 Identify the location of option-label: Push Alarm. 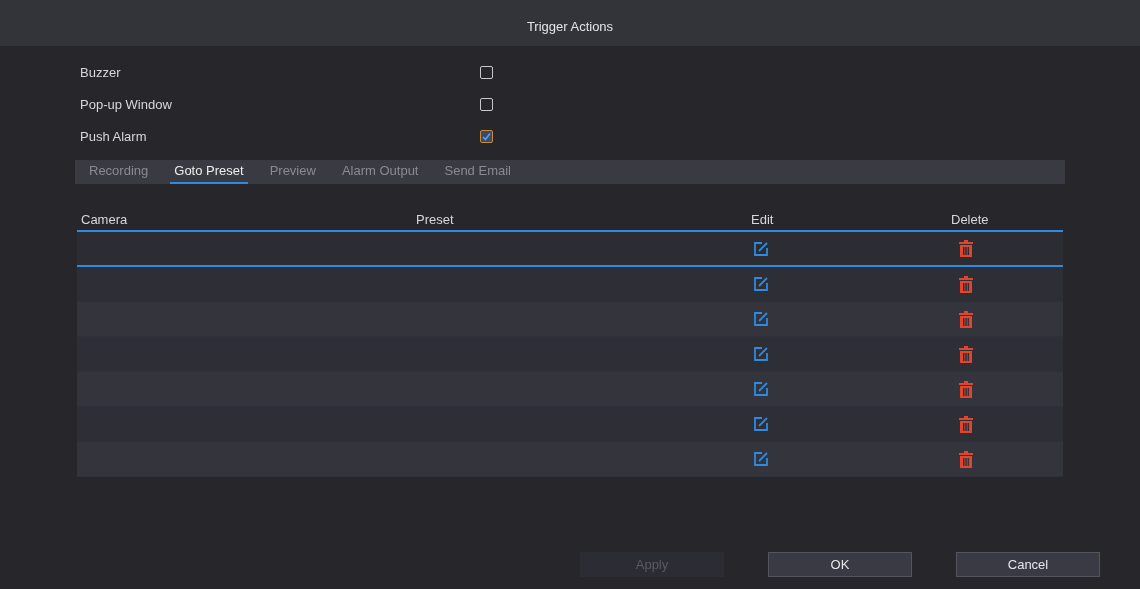
(114, 136).